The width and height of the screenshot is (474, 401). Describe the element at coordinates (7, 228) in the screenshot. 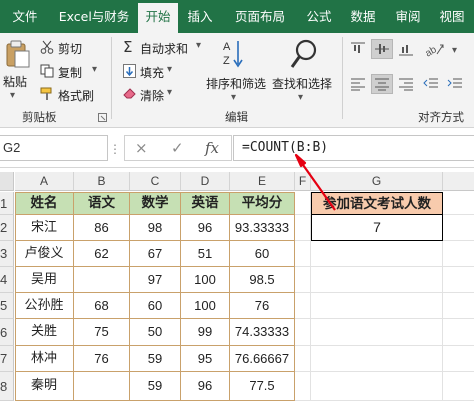

I see `row-header: 2` at that location.